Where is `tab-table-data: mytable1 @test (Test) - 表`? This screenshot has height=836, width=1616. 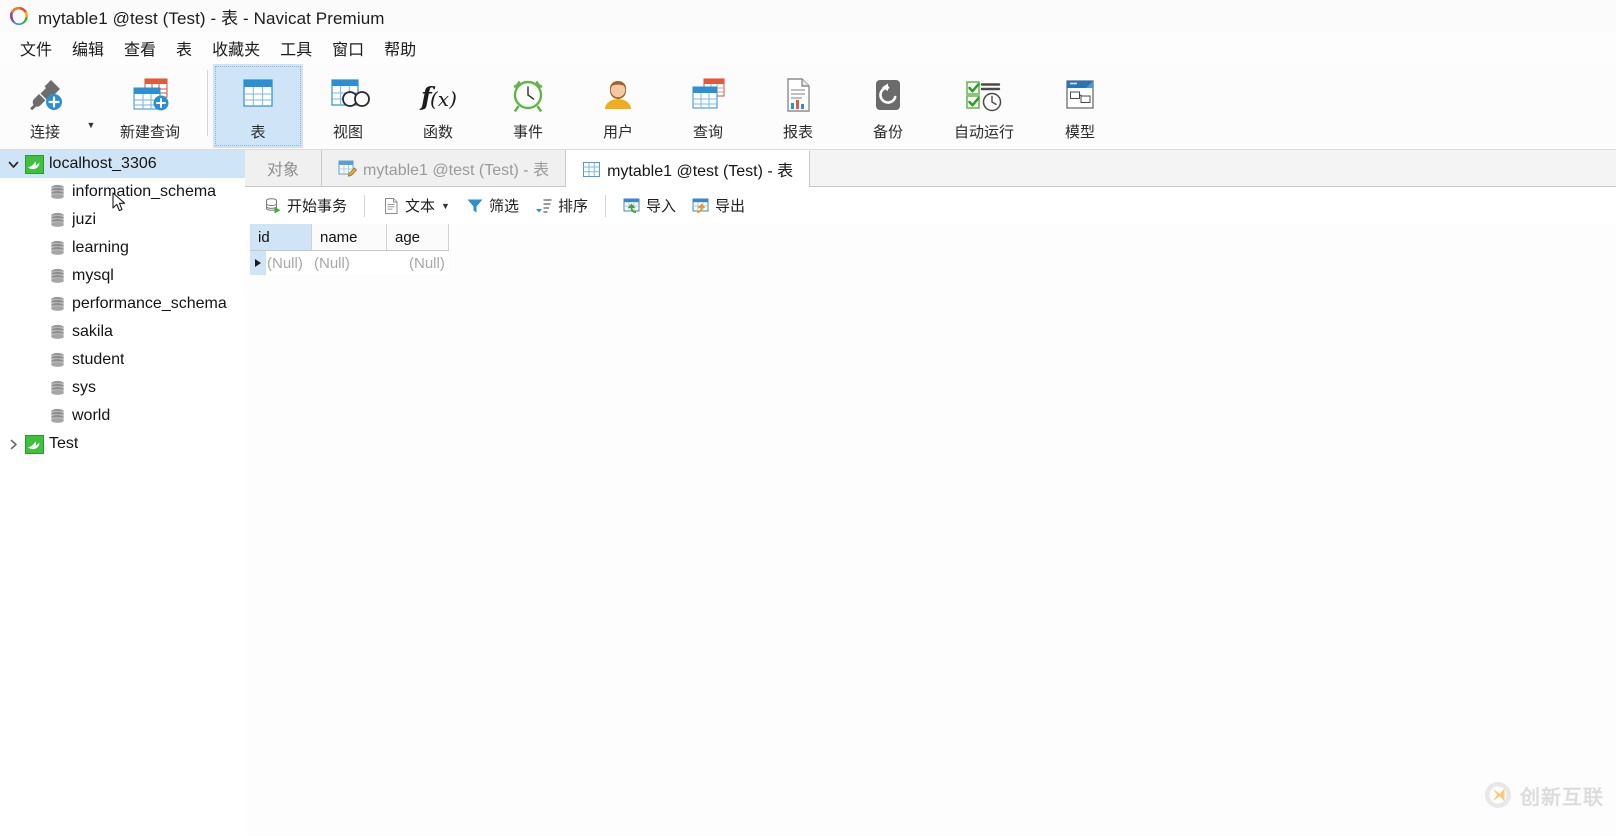 tab-table-data: mytable1 @test (Test) - 表 is located at coordinates (688, 168).